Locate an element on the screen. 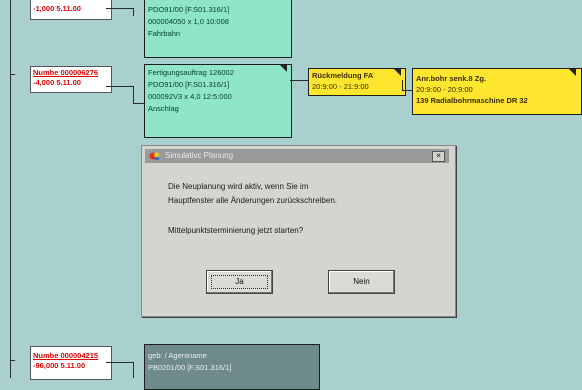  order-number-link: Numbe 000004215 is located at coordinates (71, 356).